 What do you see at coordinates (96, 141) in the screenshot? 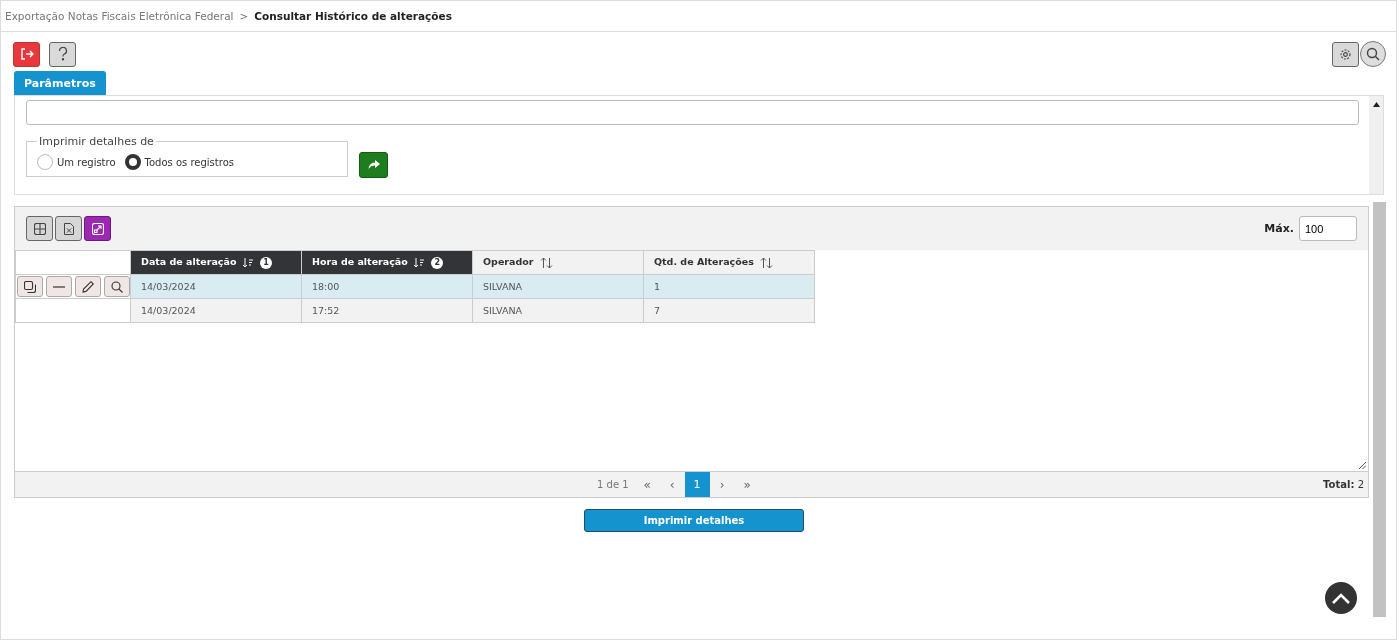
I see `group-legend: Imprimir detalhes de` at bounding box center [96, 141].